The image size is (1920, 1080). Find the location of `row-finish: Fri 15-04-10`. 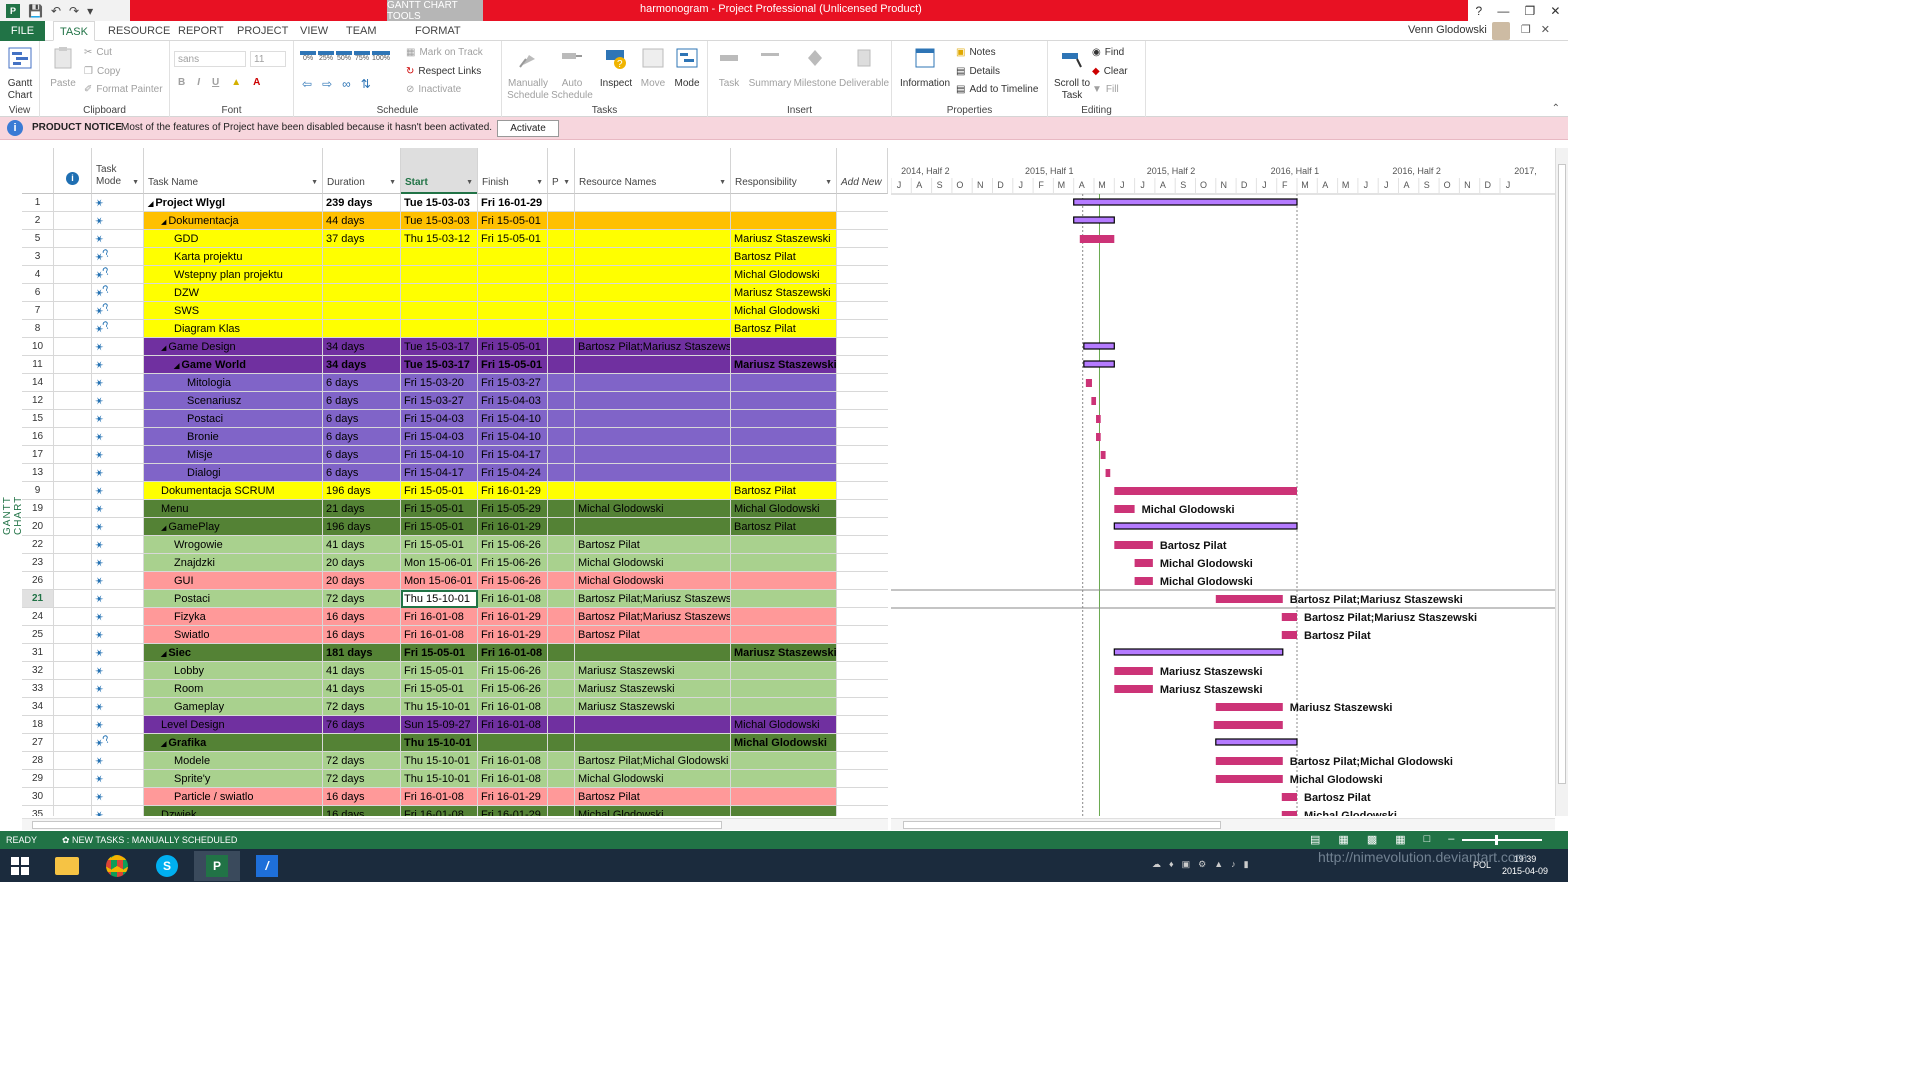

row-finish: Fri 15-04-10 is located at coordinates (513, 419).